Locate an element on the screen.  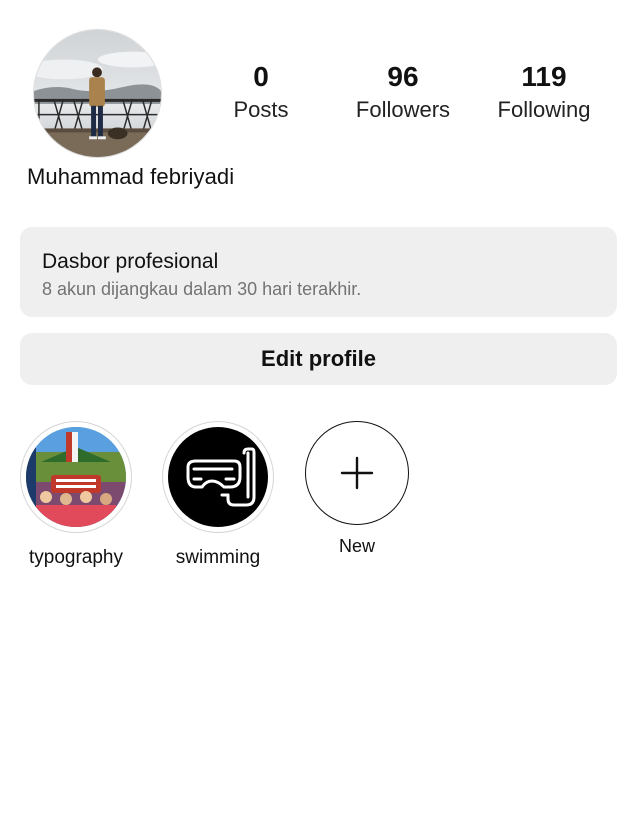
highlight-label: typography is located at coordinates (75, 557).